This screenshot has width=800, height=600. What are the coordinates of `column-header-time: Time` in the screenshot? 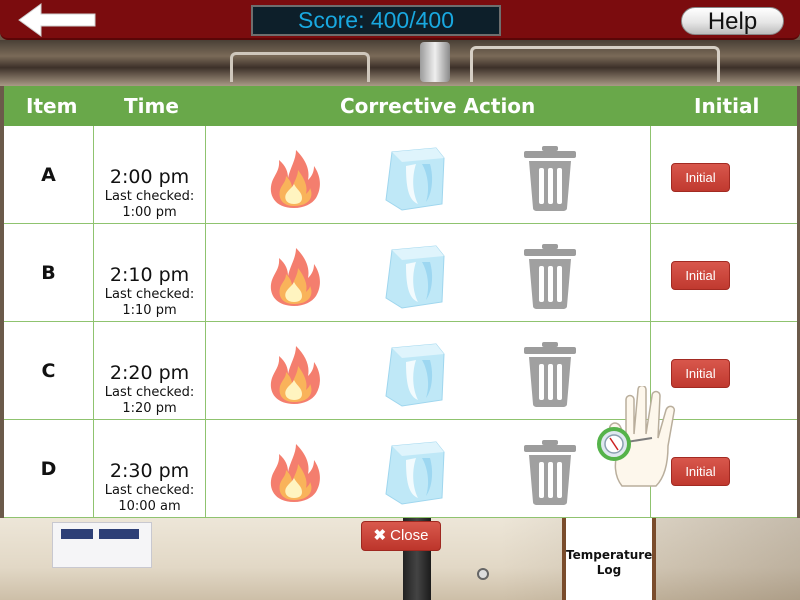 It's located at (151, 106).